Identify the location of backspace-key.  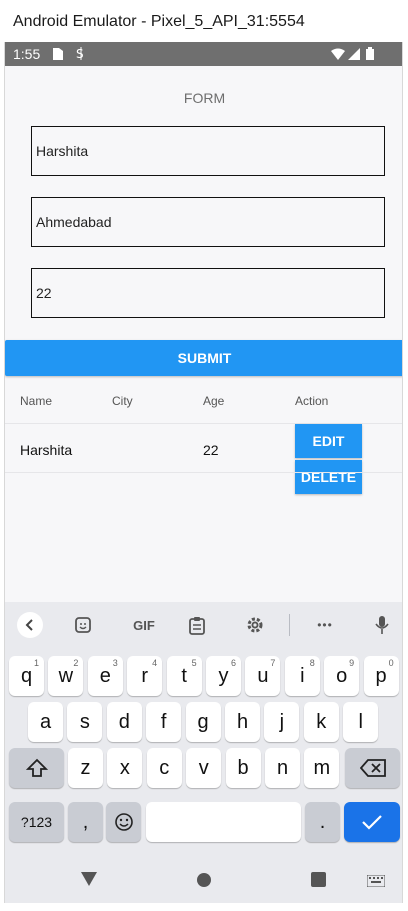
(372, 768).